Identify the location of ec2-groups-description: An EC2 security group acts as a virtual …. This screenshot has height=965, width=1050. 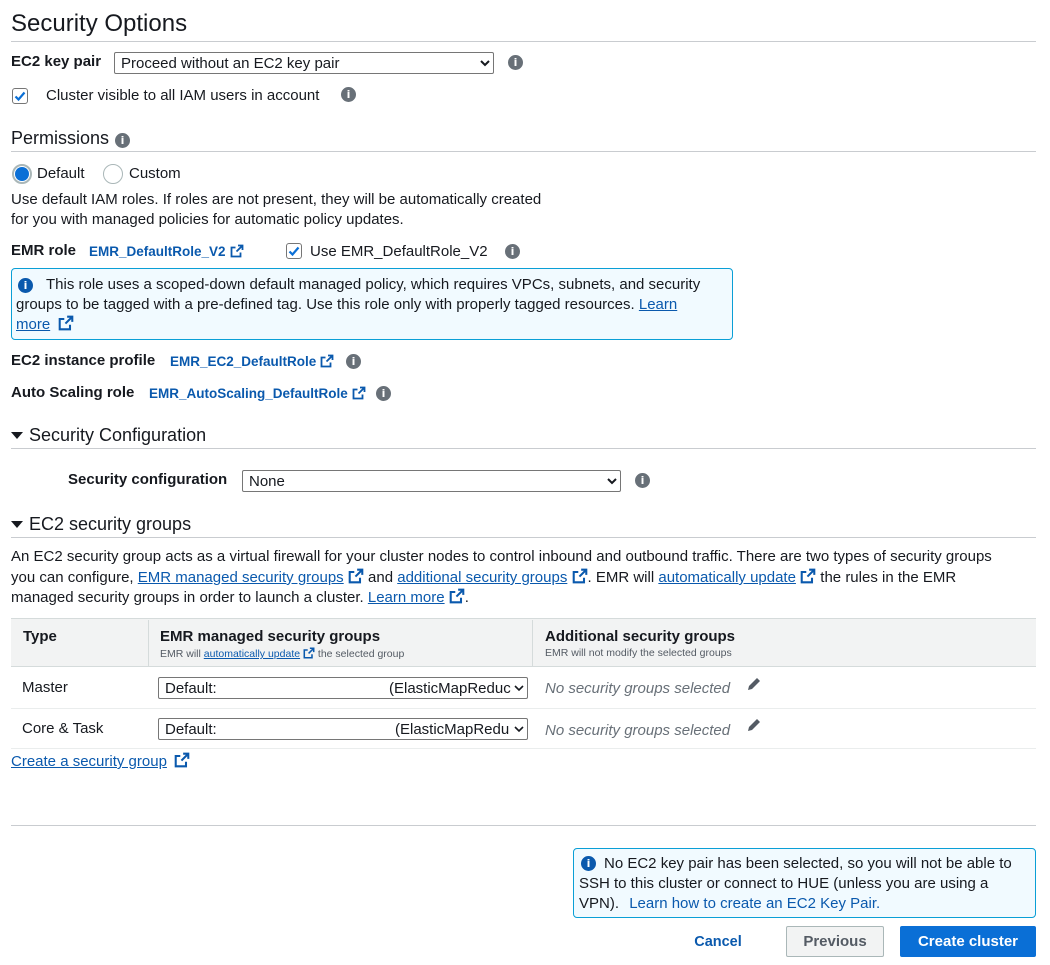
(501, 556).